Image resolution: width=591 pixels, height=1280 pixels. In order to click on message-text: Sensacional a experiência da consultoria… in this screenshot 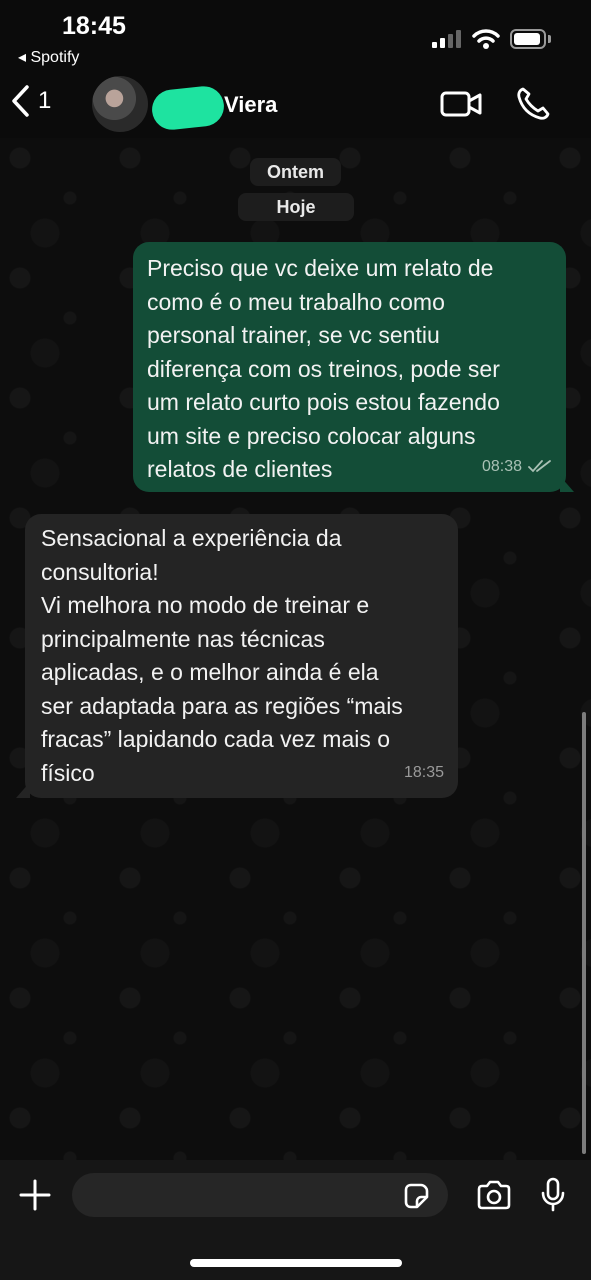, I will do `click(222, 655)`.